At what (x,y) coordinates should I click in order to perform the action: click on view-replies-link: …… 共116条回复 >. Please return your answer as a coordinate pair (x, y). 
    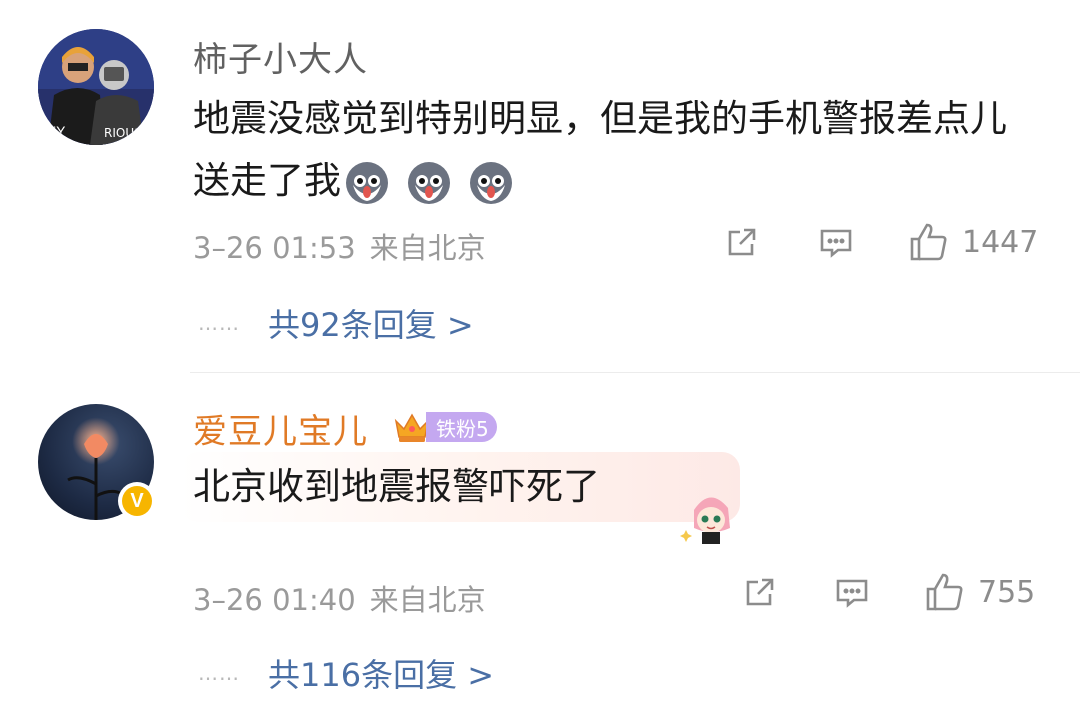
    Looking at the image, I should click on (346, 673).